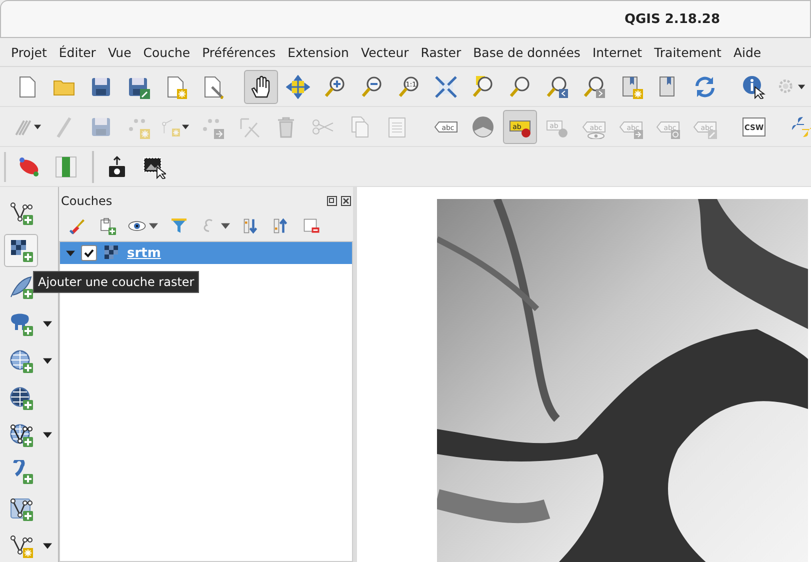  I want to click on info-icon, so click(754, 86).